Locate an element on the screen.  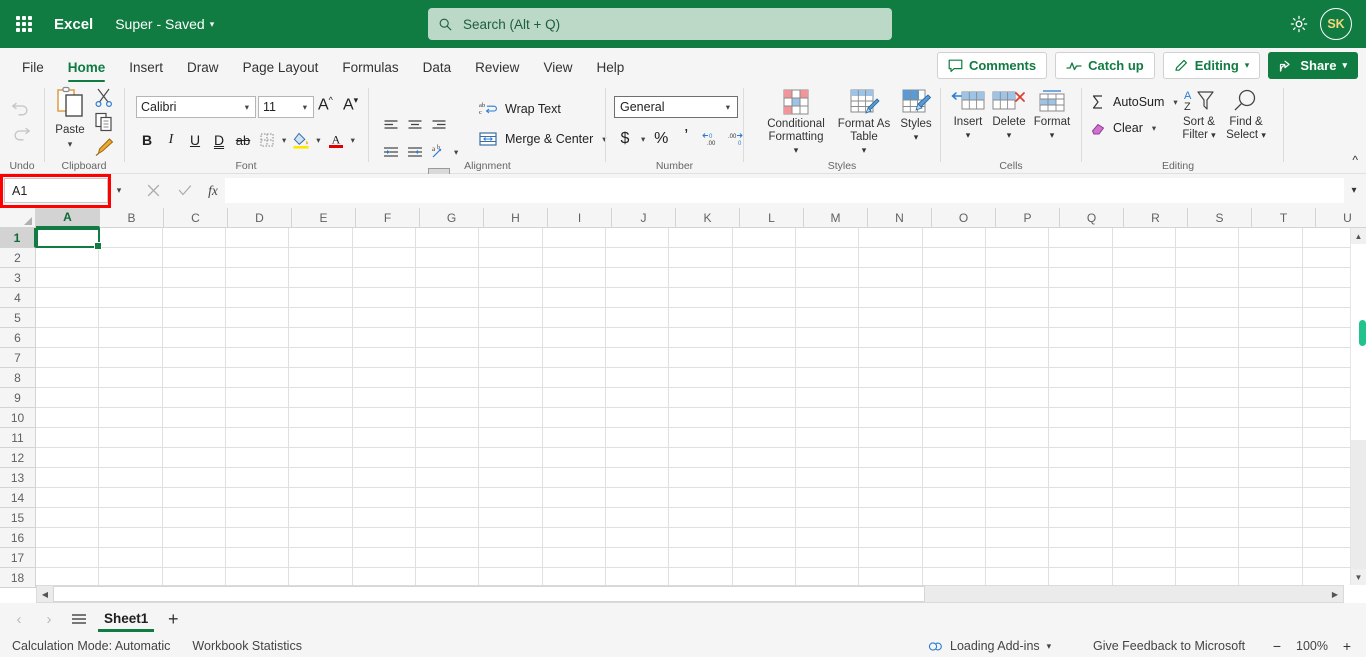
cell-S13 is located at coordinates (1207, 478).